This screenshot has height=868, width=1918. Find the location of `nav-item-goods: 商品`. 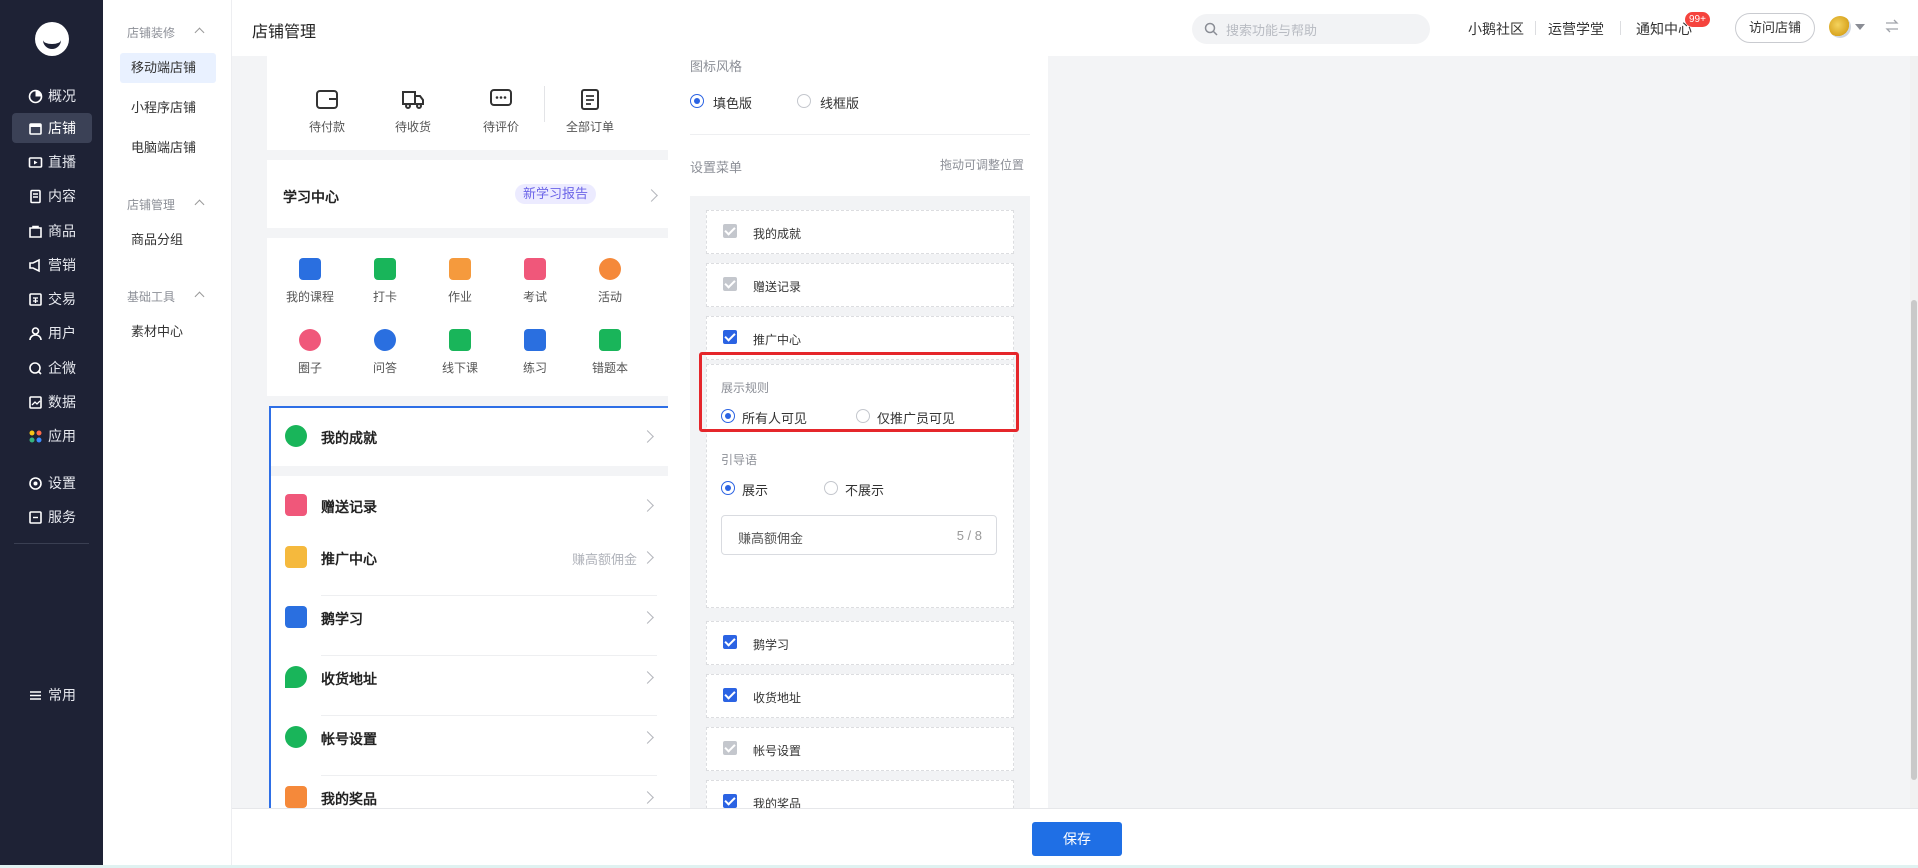

nav-item-goods: 商品 is located at coordinates (52, 231).